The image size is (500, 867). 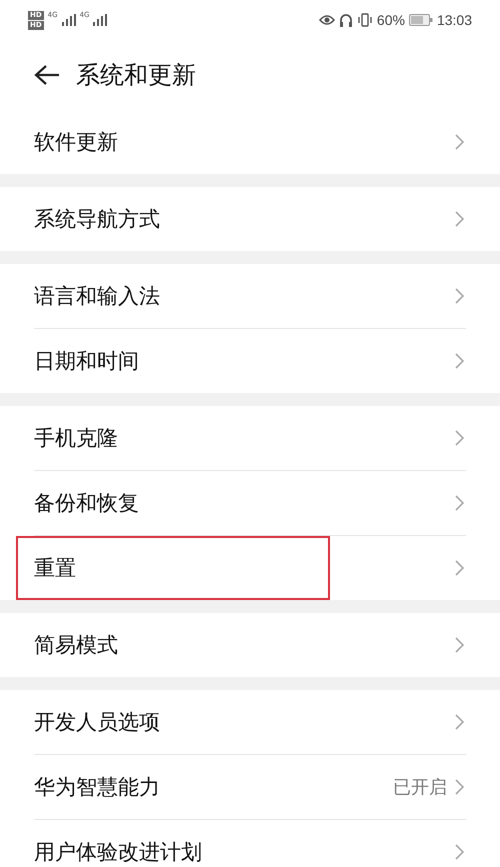 I want to click on settings-item: 软件更新, so click(x=250, y=142).